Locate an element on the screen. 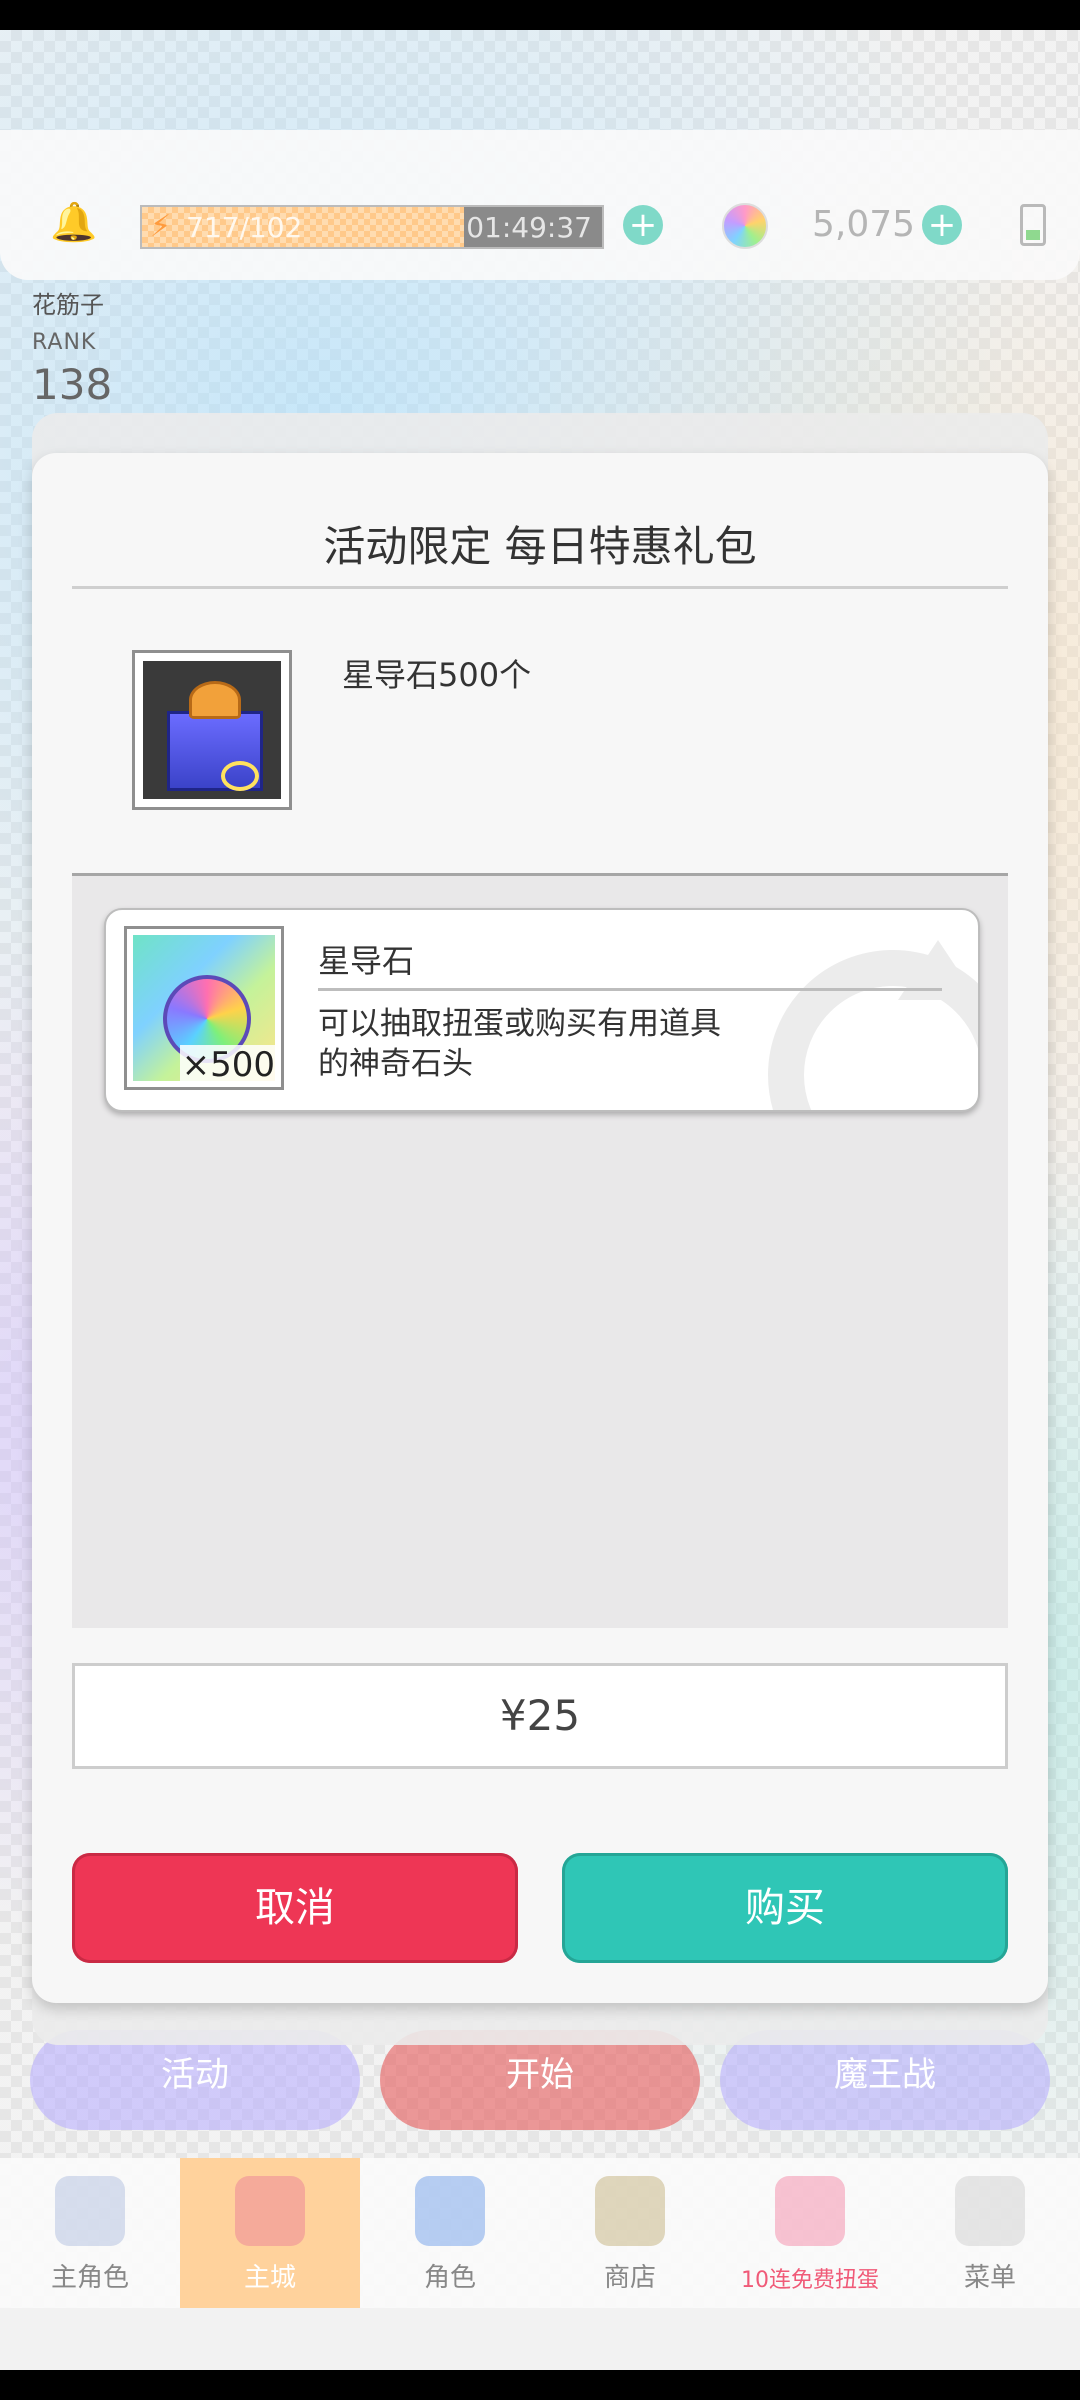  home-icon is located at coordinates (270, 2211).